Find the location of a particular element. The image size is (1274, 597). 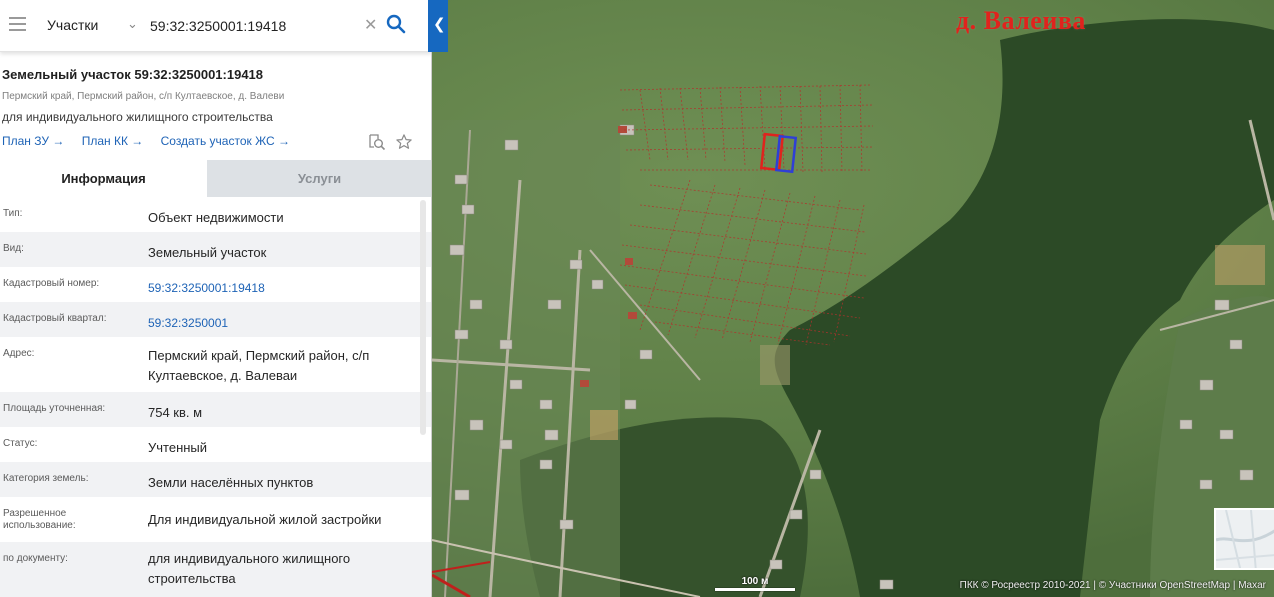

search-bar: Участки ⌄ ✕ is located at coordinates (215, 26).